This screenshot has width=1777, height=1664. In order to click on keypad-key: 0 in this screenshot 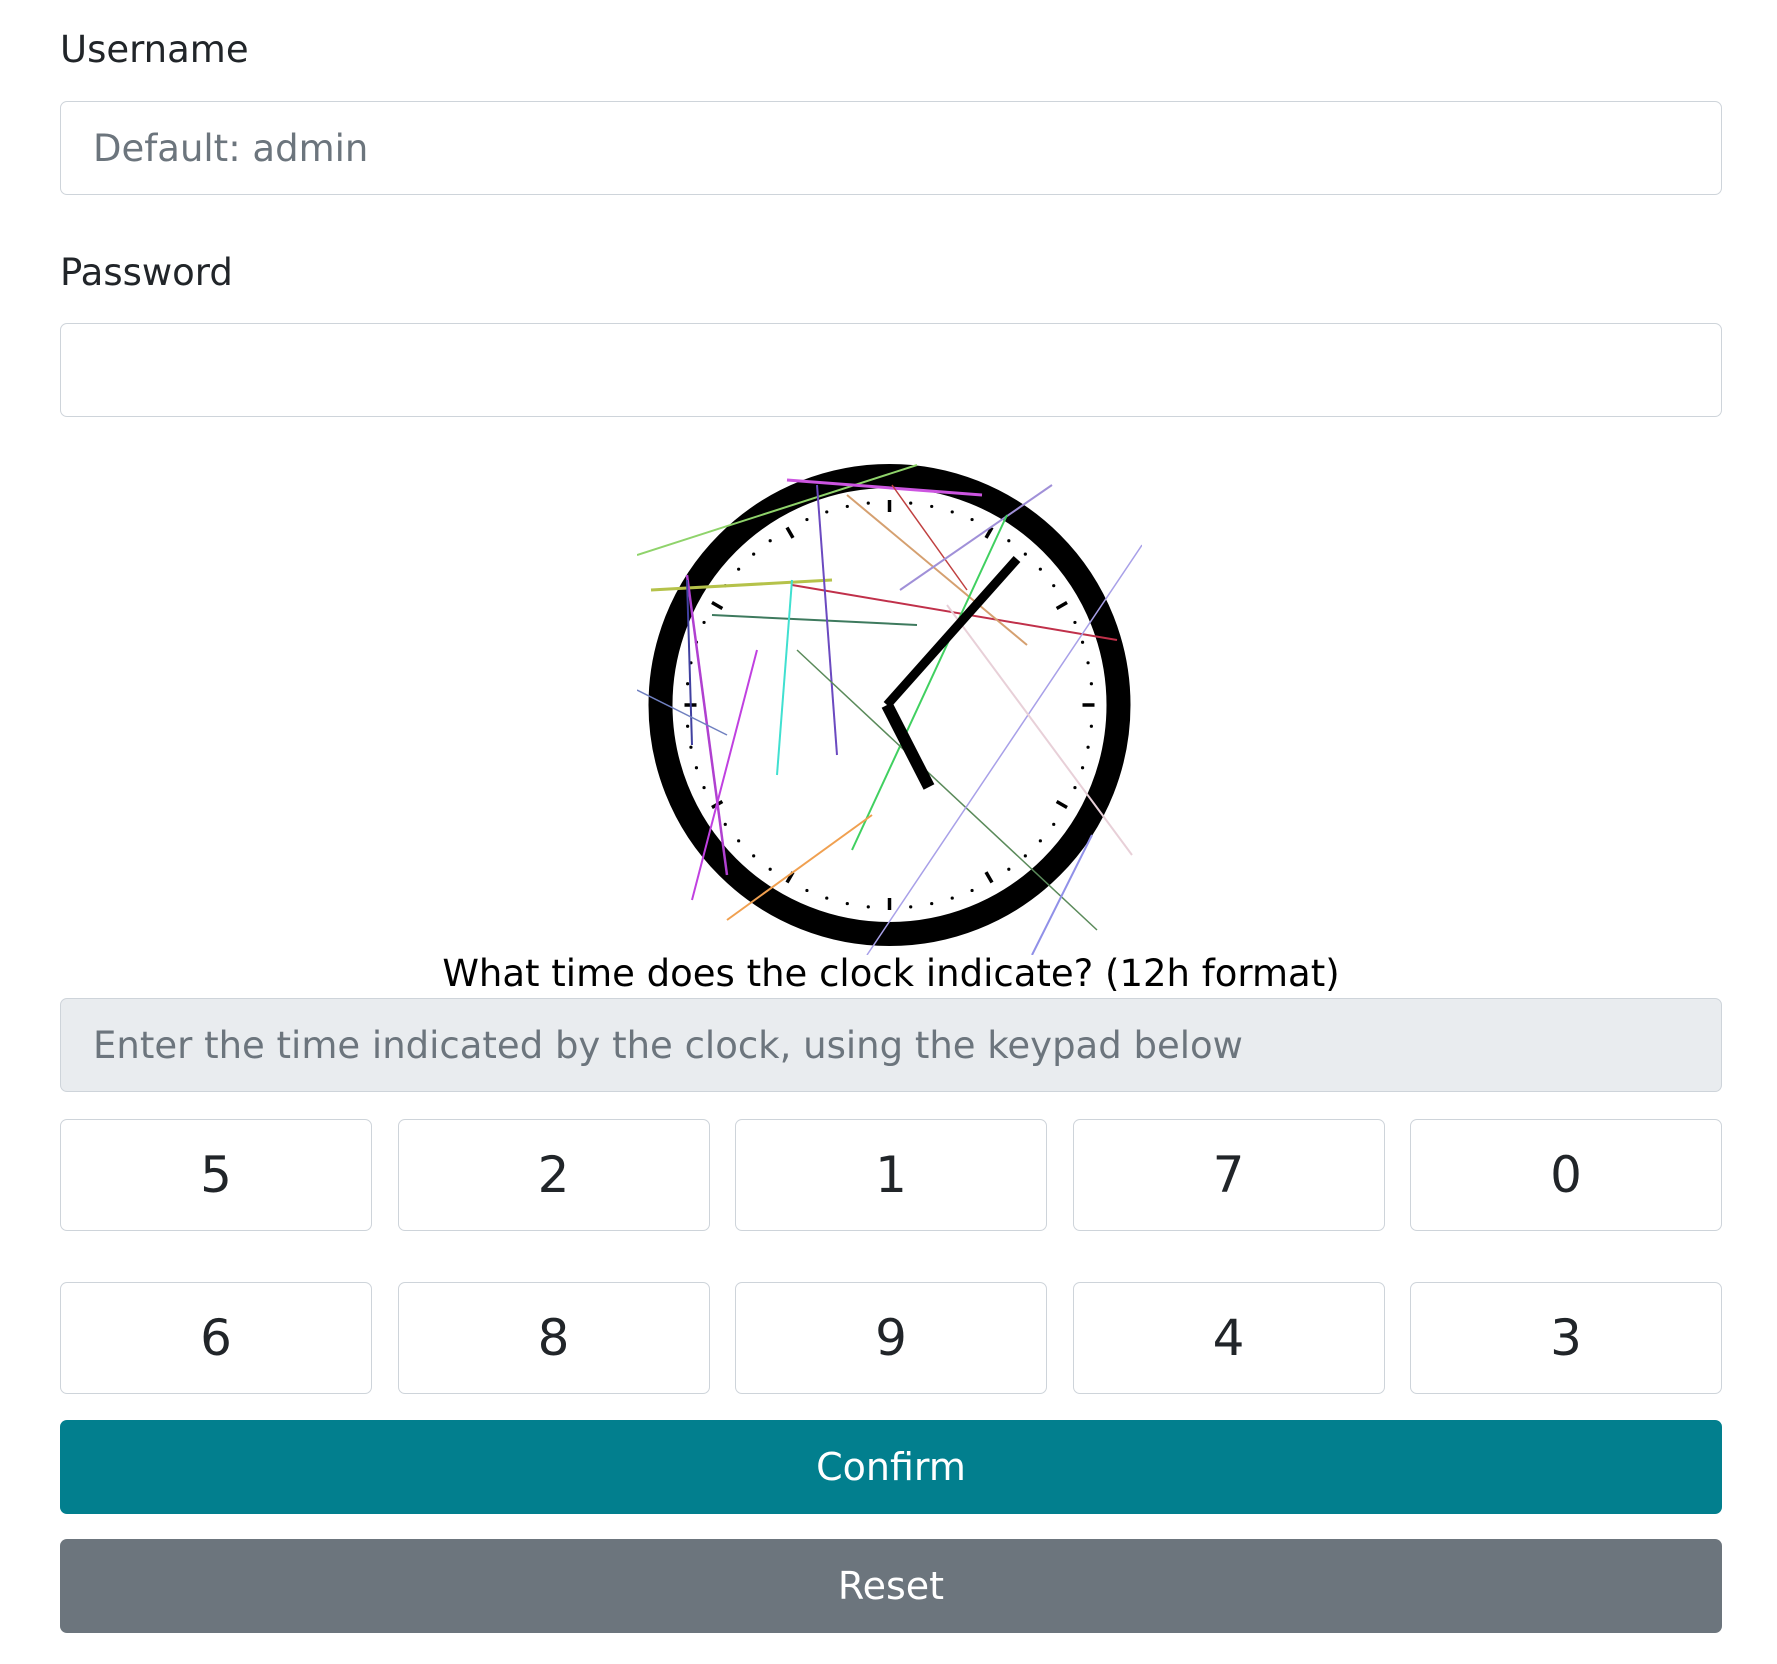, I will do `click(1566, 1175)`.